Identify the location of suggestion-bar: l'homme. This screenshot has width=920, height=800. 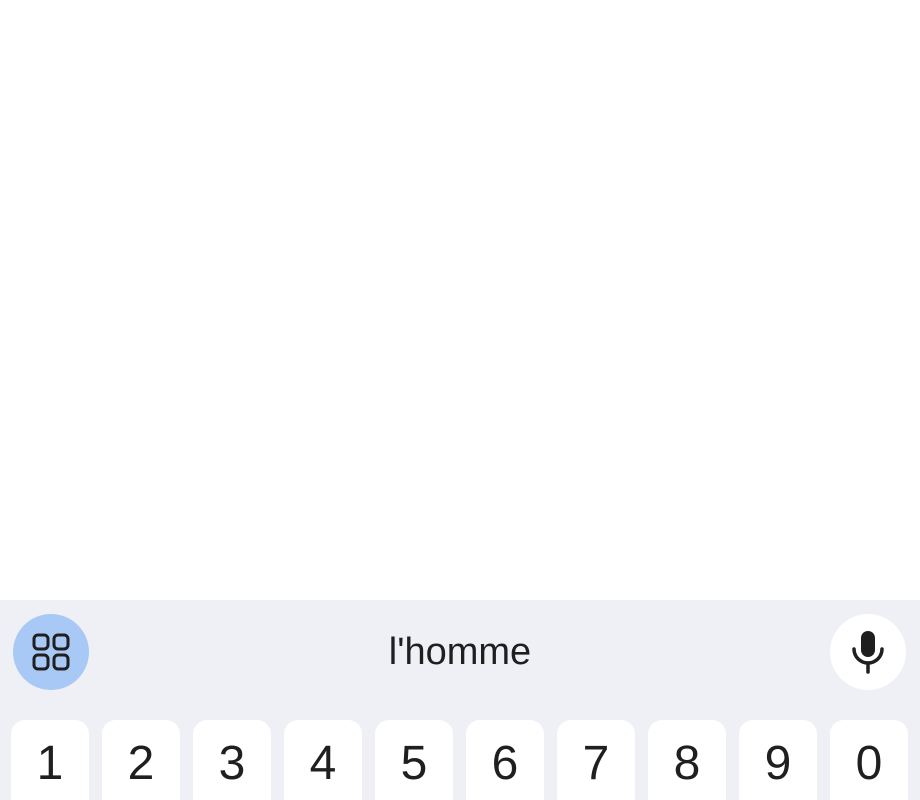
(460, 652).